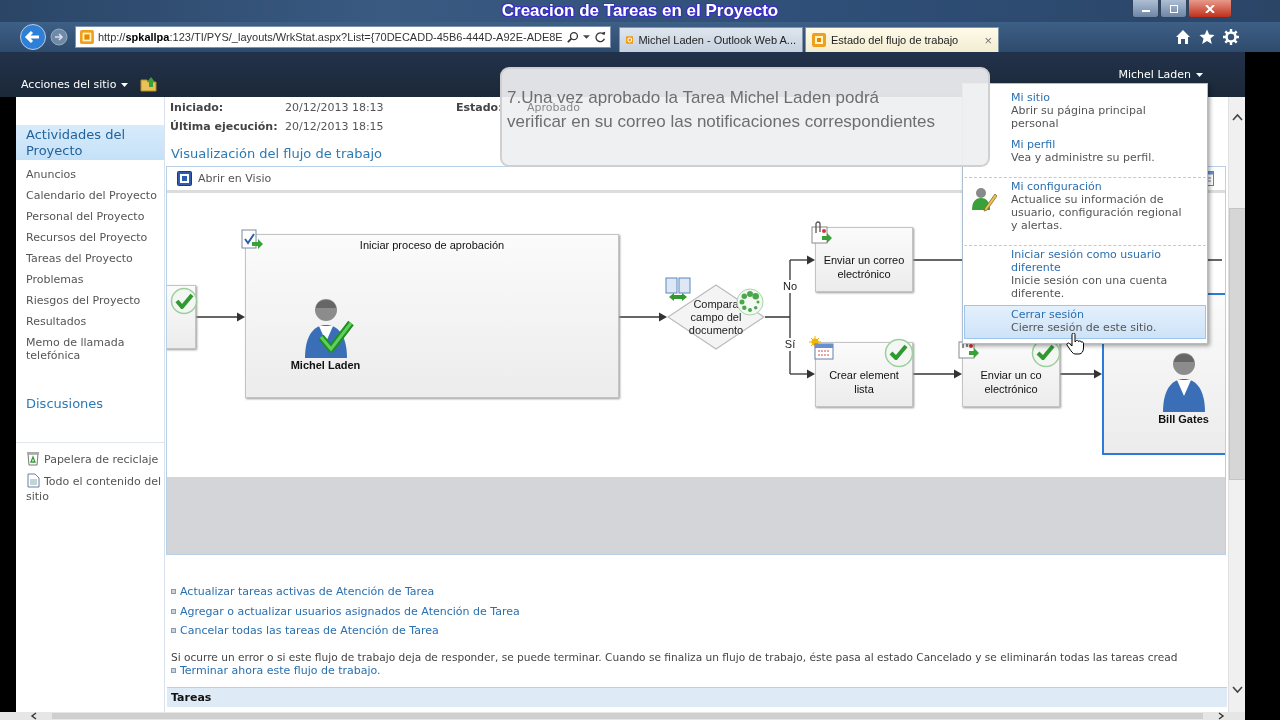 The image size is (1280, 720). I want to click on user-edit-icon, so click(984, 200).